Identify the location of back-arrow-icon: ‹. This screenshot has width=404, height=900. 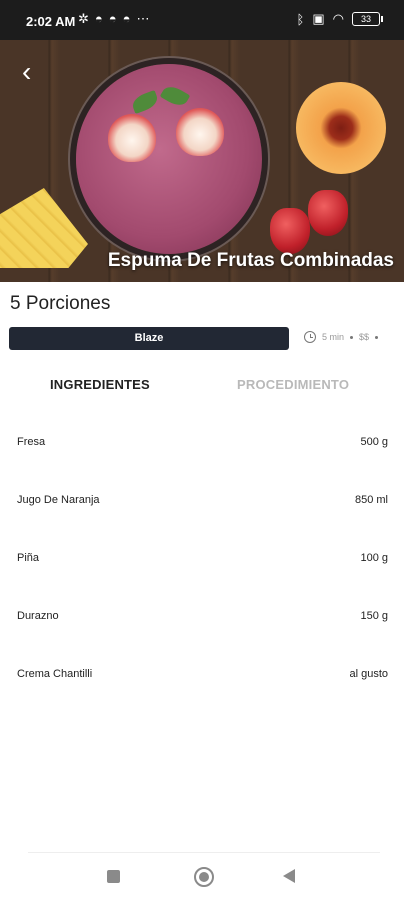
(26, 72).